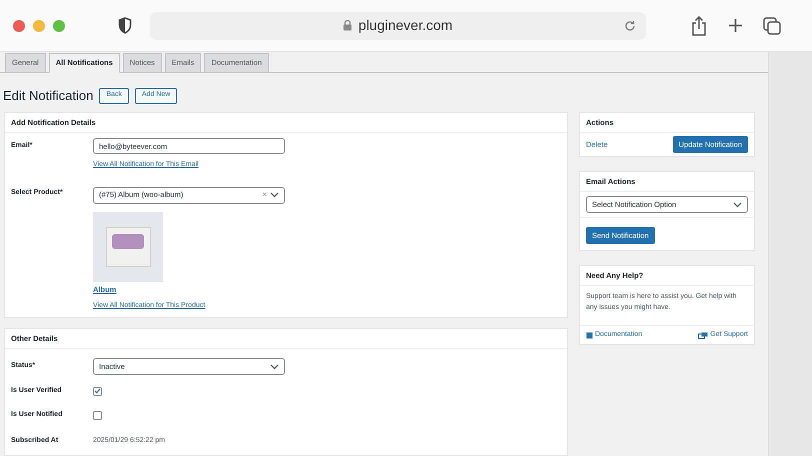 The height and width of the screenshot is (456, 812). I want to click on address-bar: pluginever.com, so click(398, 26).